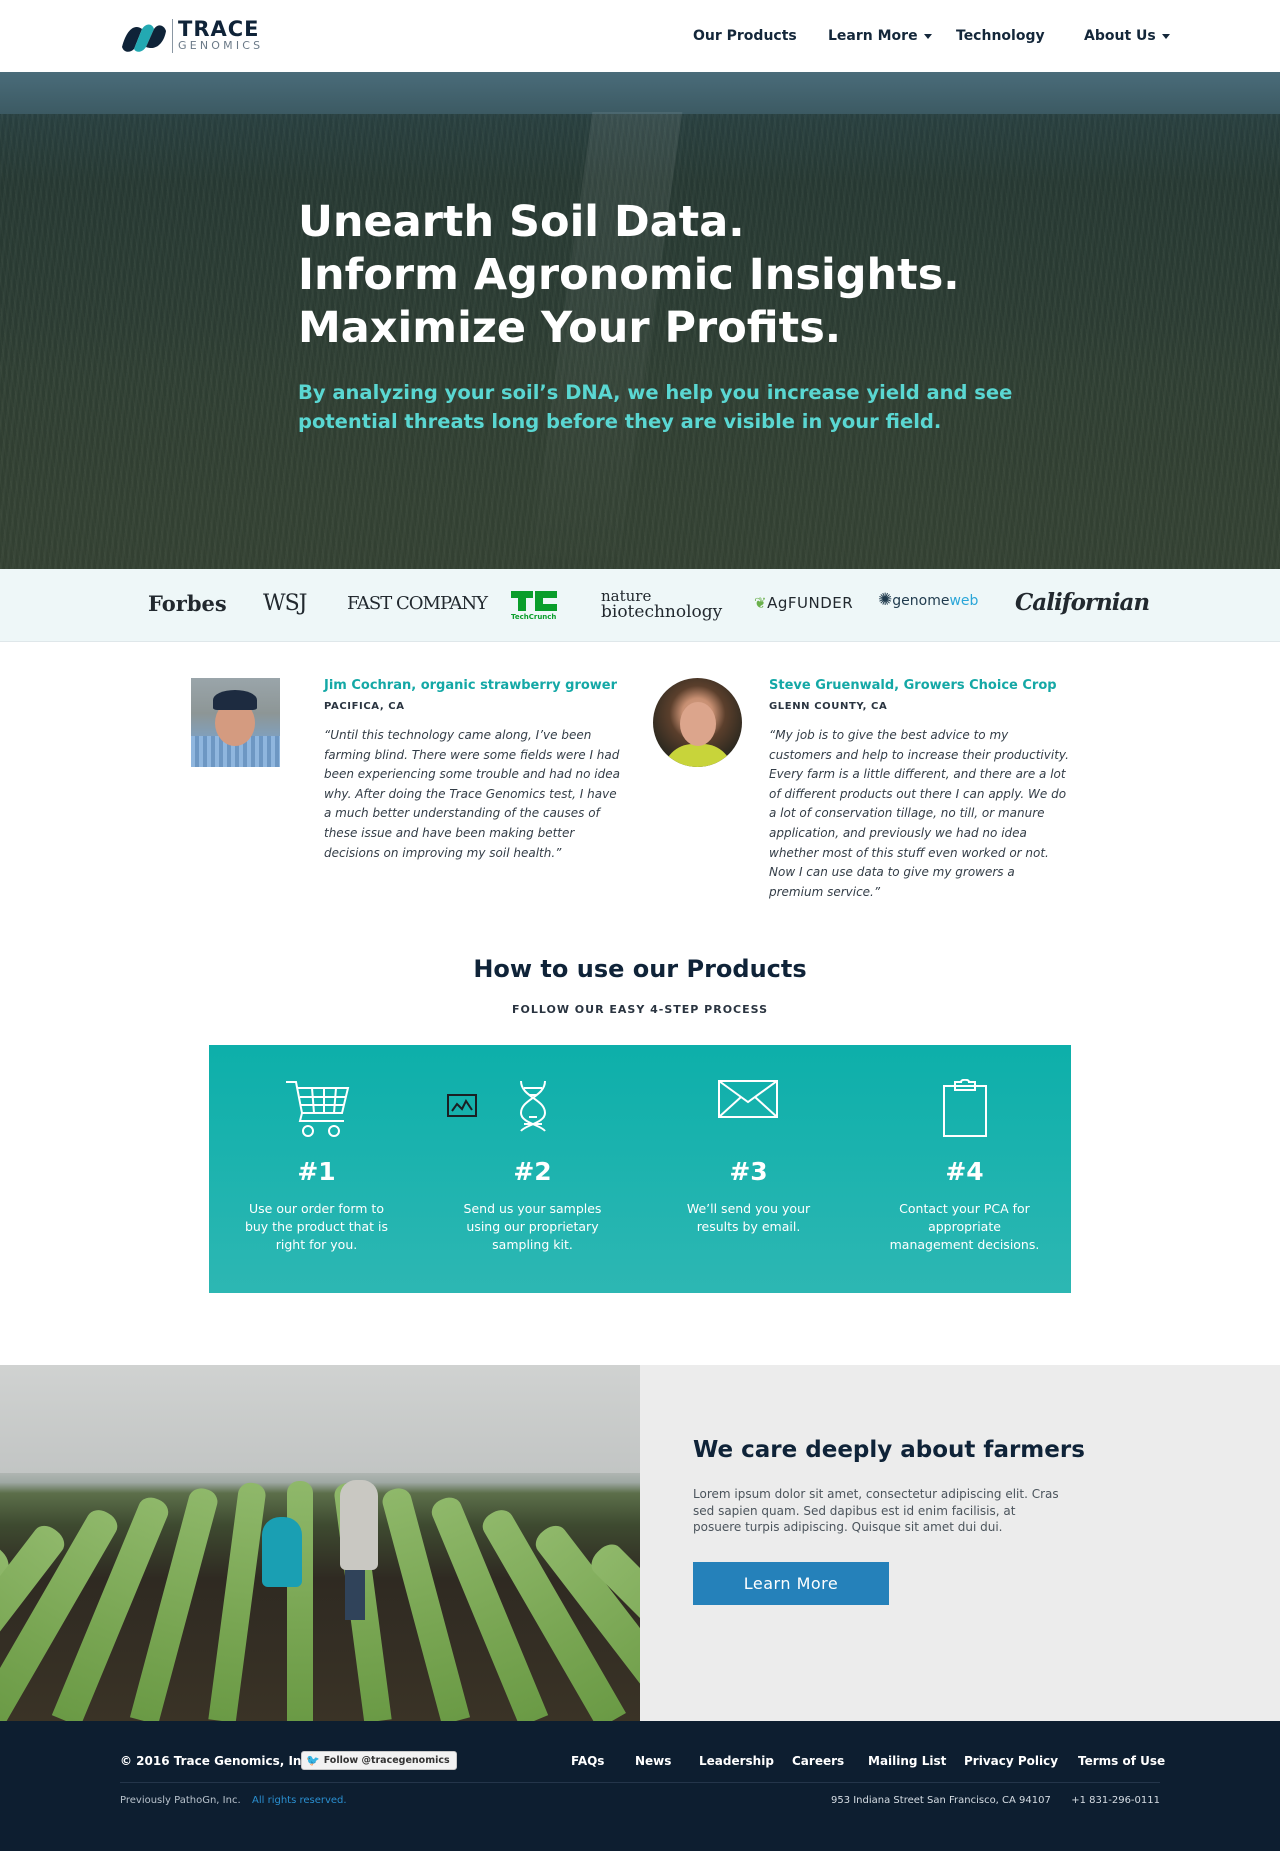  I want to click on footer-phone: +1 831-296-0111, so click(1115, 1800).